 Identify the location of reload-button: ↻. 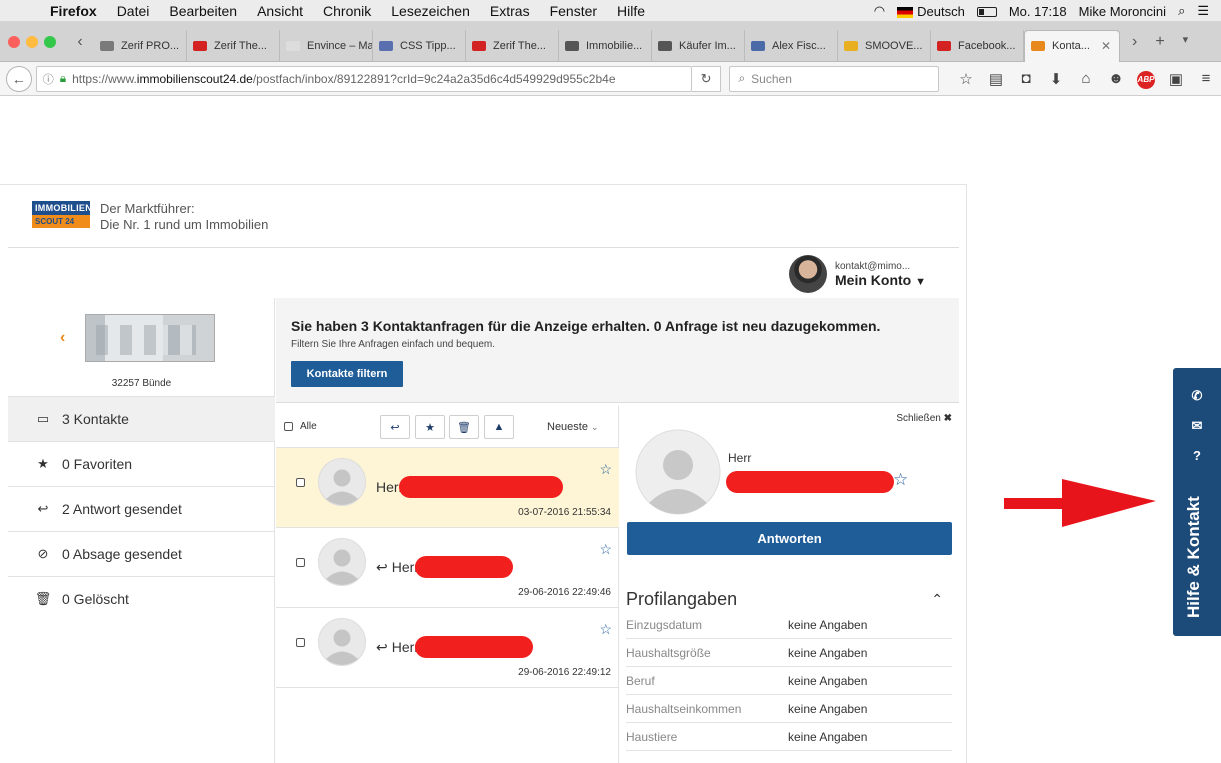
(706, 78).